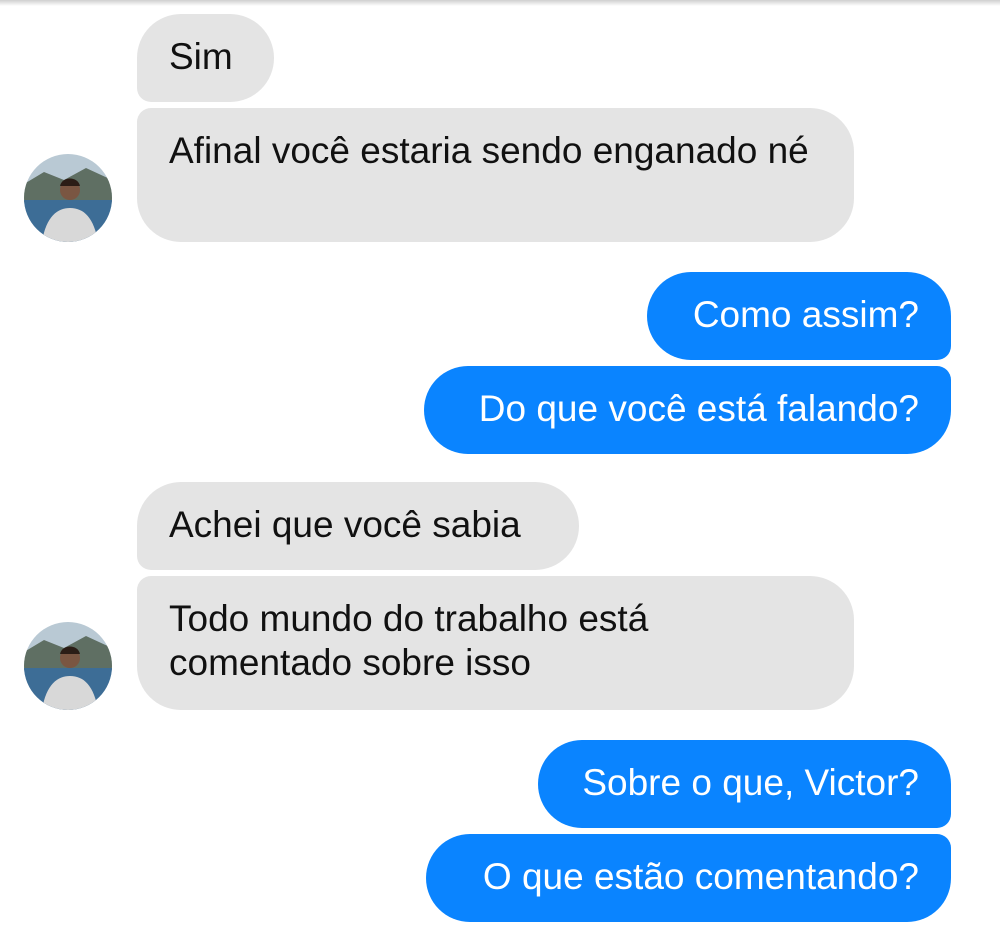 Image resolution: width=1000 pixels, height=937 pixels. I want to click on message-bubble-outgoing: Do que você está falando?, so click(687, 410).